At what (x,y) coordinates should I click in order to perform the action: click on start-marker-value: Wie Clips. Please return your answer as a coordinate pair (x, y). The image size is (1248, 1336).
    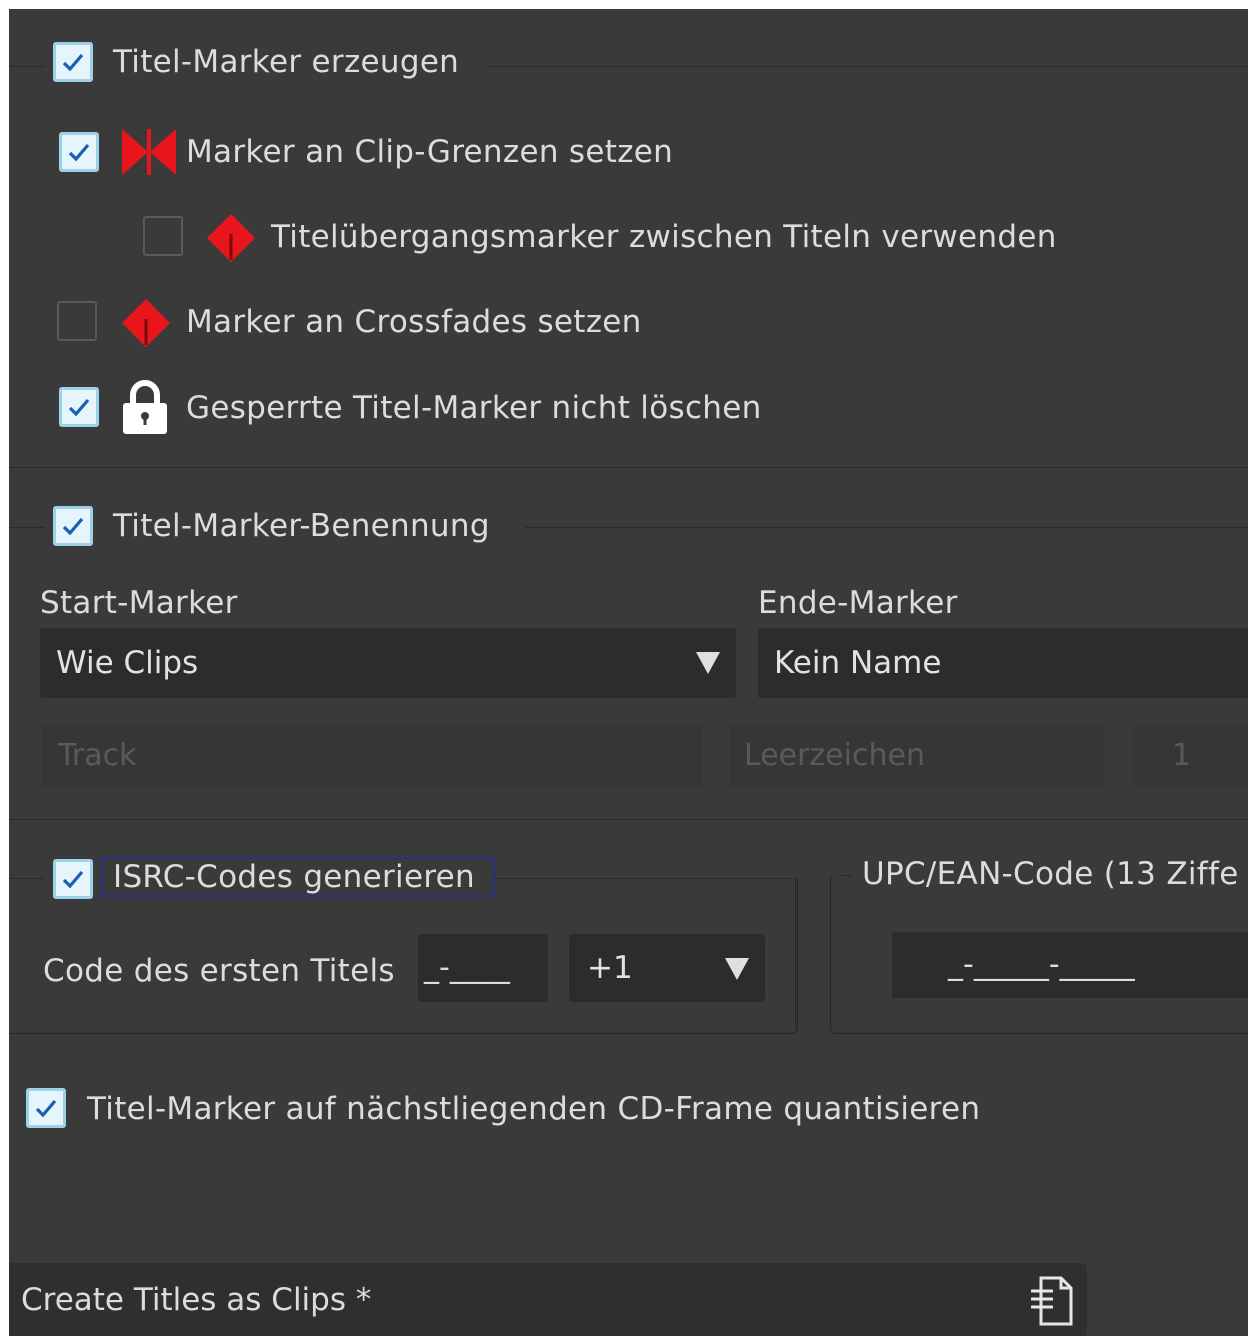
    Looking at the image, I should click on (127, 663).